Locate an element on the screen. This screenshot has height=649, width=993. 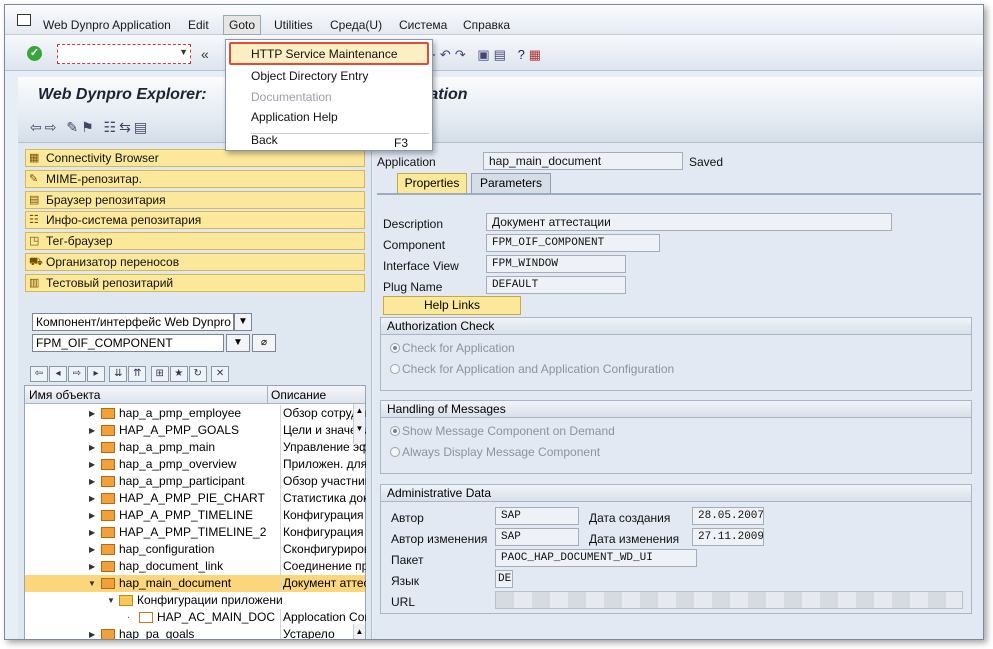
menu-utilities: Utilities is located at coordinates (293, 25).